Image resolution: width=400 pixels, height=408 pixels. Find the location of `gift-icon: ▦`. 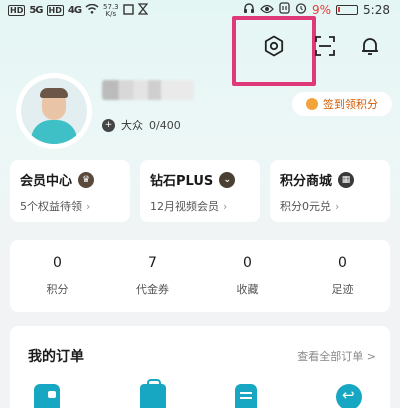

gift-icon: ▦ is located at coordinates (346, 179).